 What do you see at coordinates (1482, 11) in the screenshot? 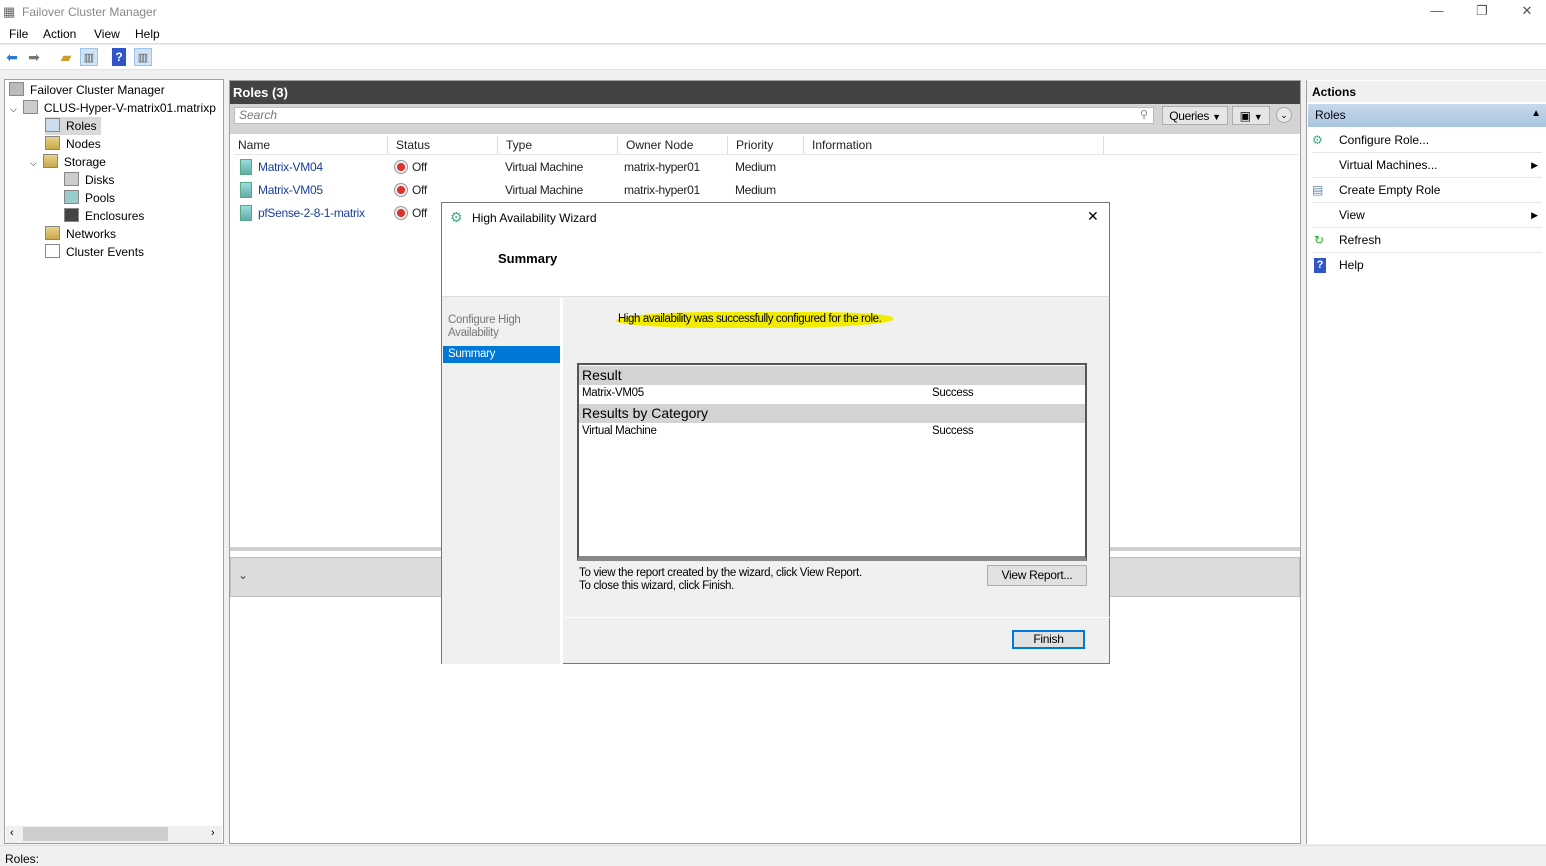
I see `restore-button: ❐` at bounding box center [1482, 11].